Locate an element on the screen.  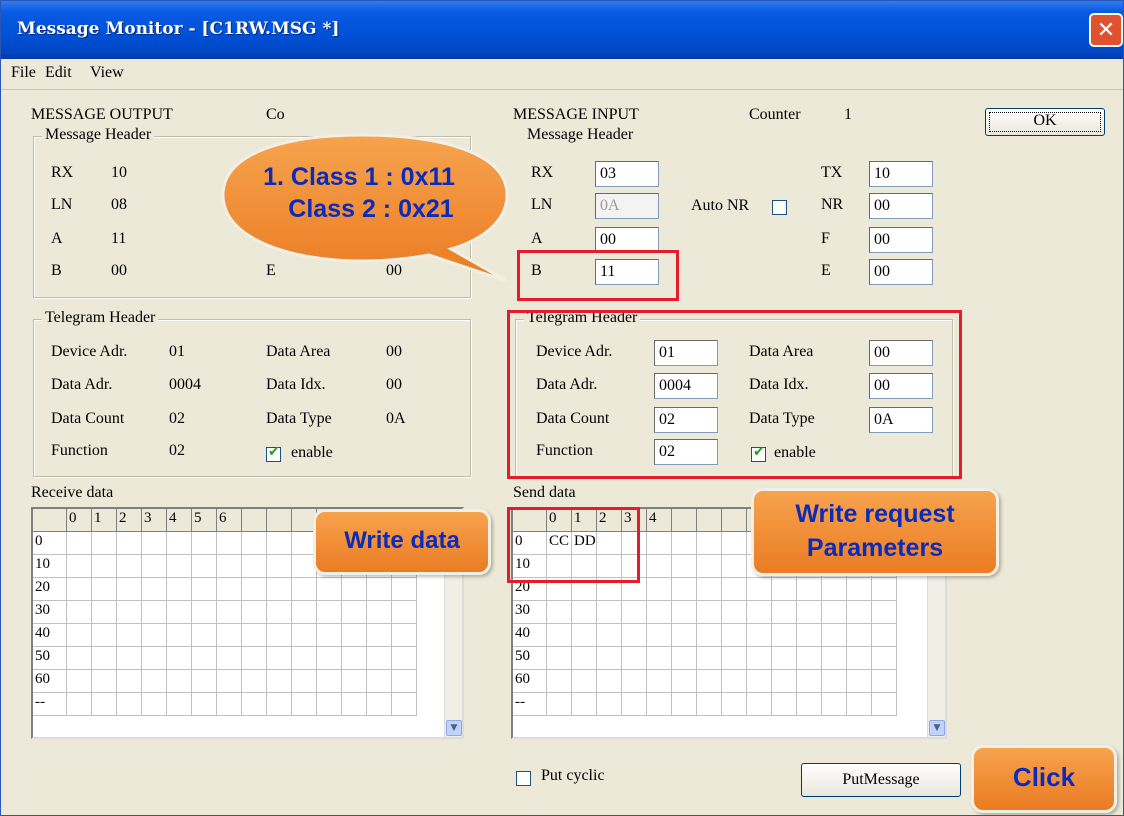
recv-col-header: 0 is located at coordinates (79, 520).